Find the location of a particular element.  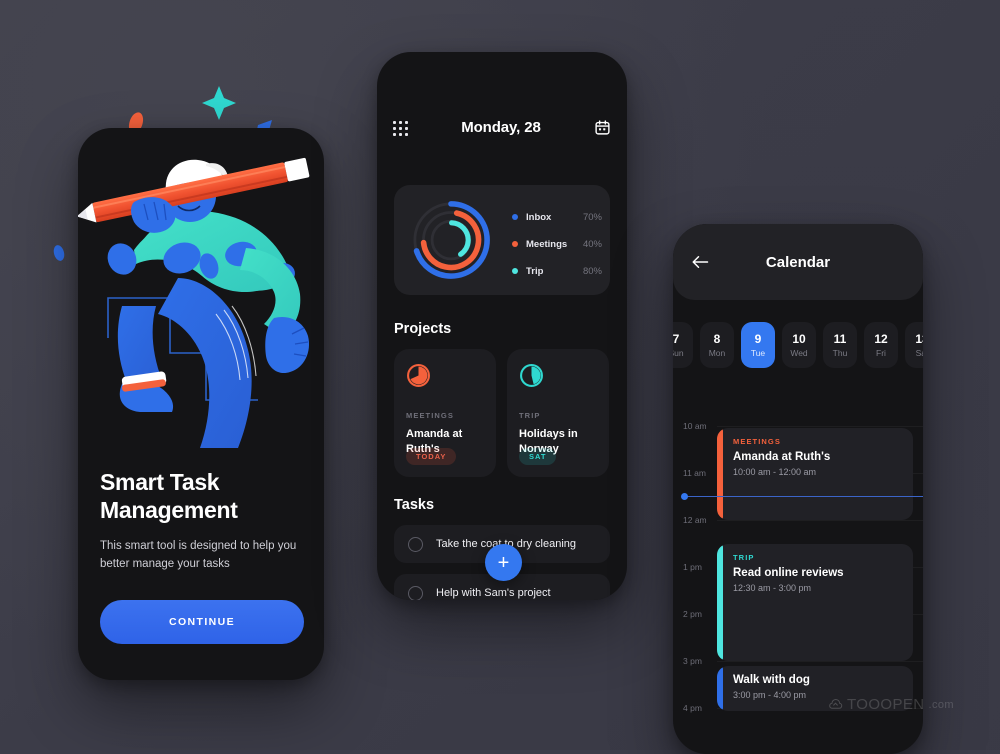

event-title: Read online reviews is located at coordinates (788, 573).